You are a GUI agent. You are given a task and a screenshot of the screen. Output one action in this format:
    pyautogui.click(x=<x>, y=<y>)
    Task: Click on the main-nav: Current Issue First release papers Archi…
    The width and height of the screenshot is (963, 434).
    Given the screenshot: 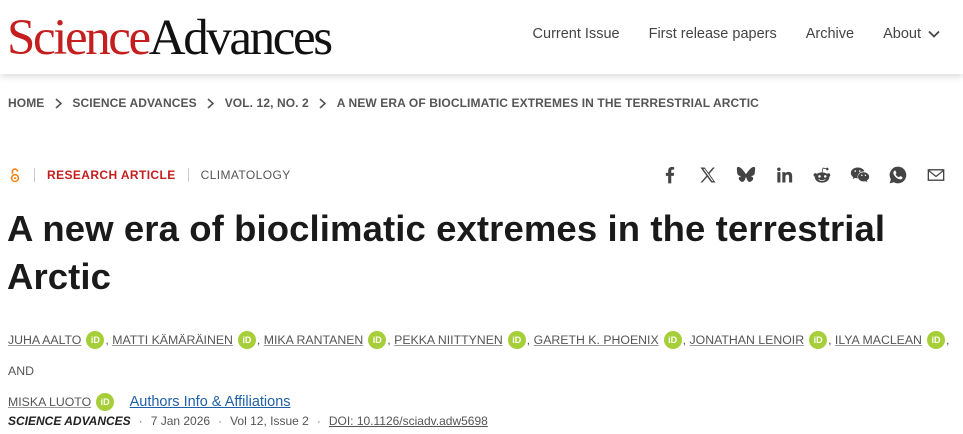 What is the action you would take?
    pyautogui.click(x=737, y=34)
    